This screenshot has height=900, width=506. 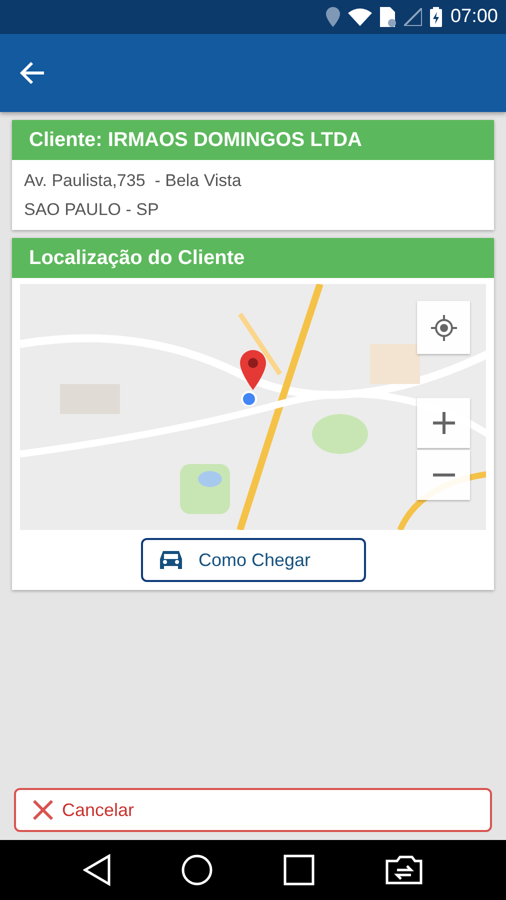 What do you see at coordinates (388, 17) in the screenshot?
I see `sim-card-icon` at bounding box center [388, 17].